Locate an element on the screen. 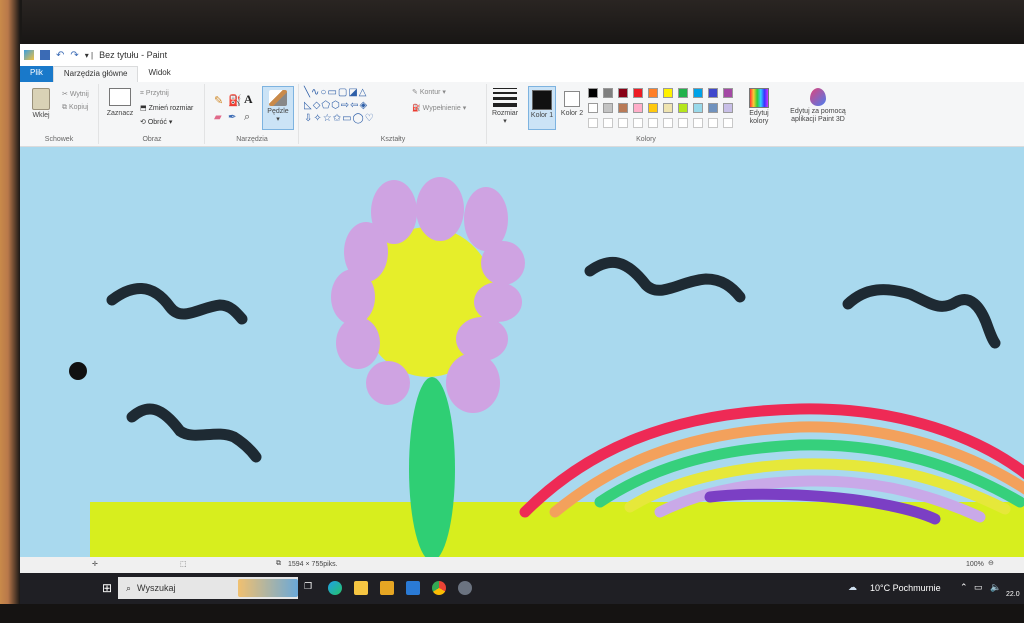  windows-start-icon: ⊞ is located at coordinates (107, 588).